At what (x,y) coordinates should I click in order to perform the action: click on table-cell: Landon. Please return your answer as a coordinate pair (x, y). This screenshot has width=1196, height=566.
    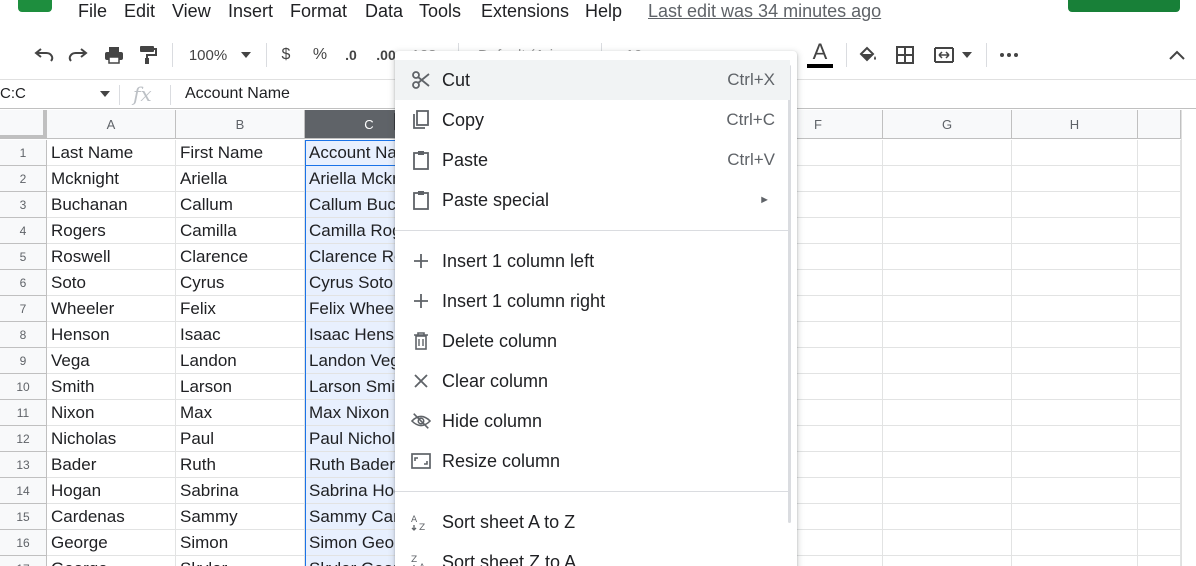
    Looking at the image, I should click on (240, 361).